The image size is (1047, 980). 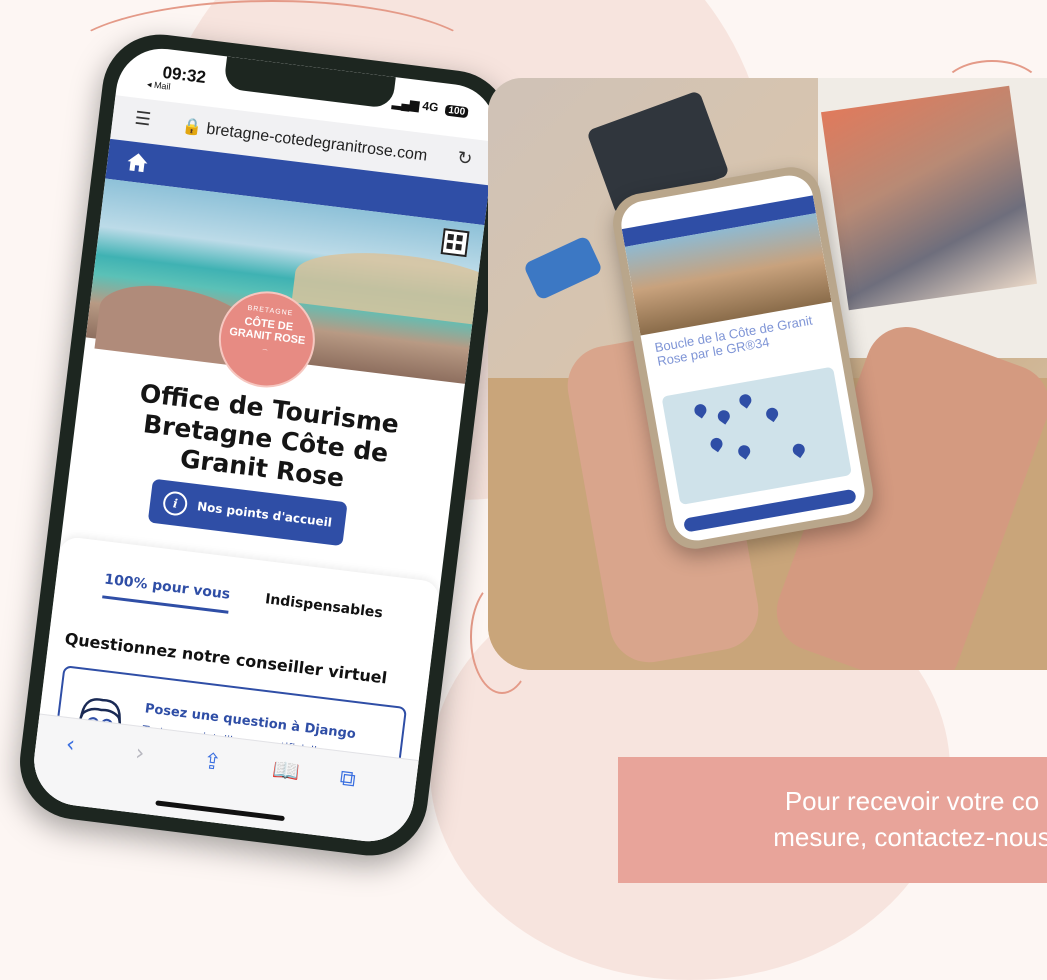 I want to click on qr-code-icon, so click(x=455, y=243).